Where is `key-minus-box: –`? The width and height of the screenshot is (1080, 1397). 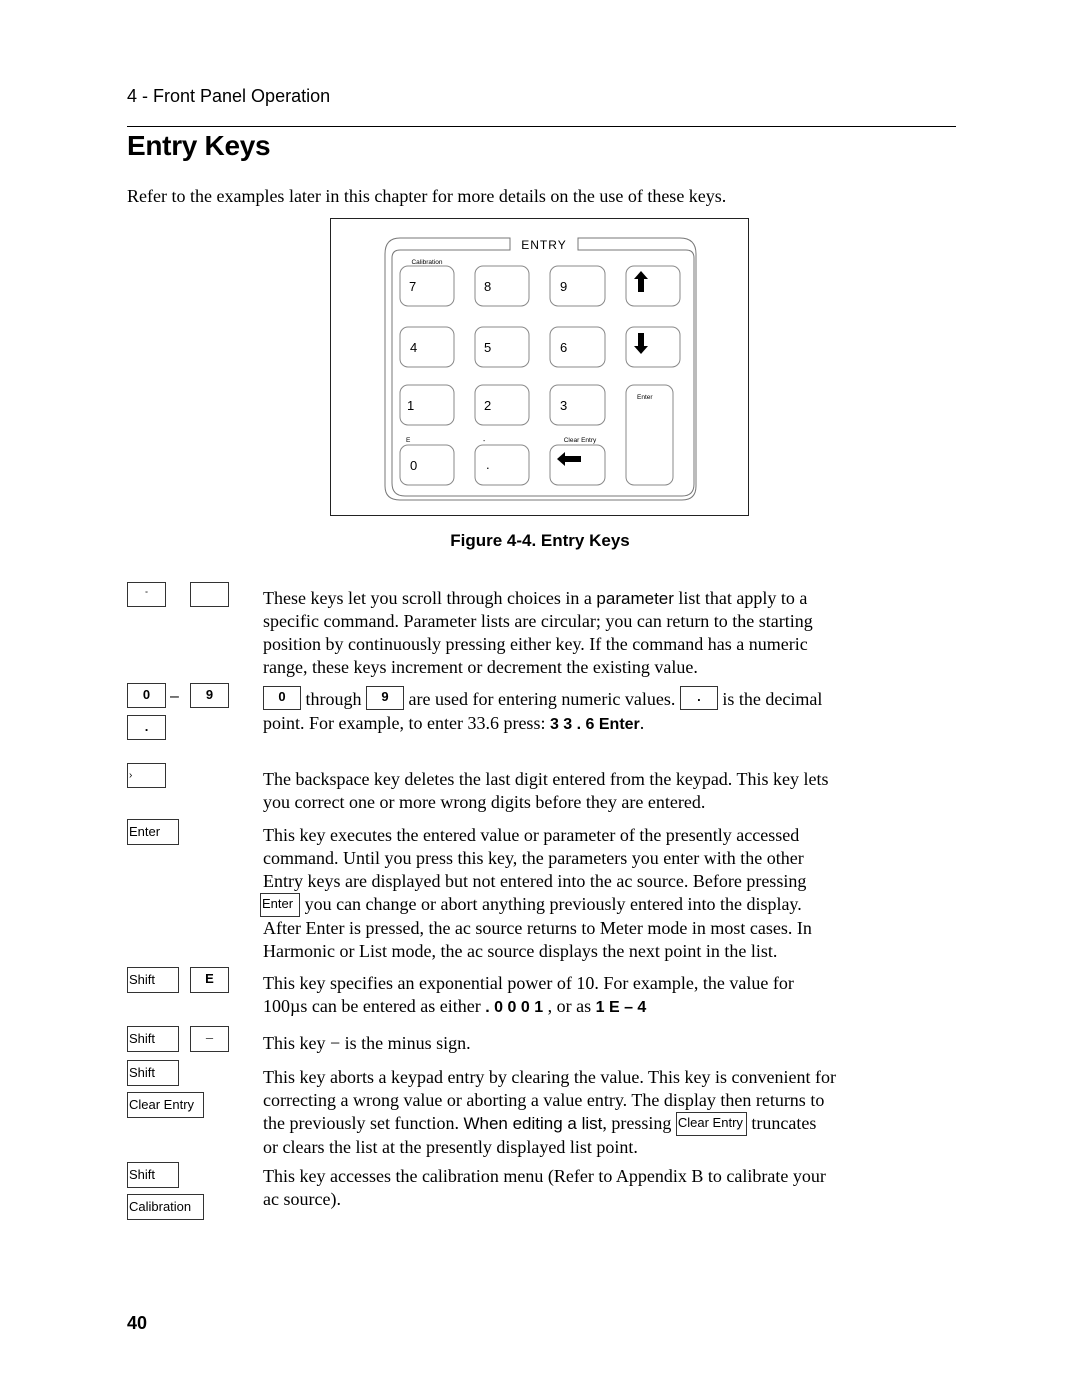 key-minus-box: – is located at coordinates (209, 1039).